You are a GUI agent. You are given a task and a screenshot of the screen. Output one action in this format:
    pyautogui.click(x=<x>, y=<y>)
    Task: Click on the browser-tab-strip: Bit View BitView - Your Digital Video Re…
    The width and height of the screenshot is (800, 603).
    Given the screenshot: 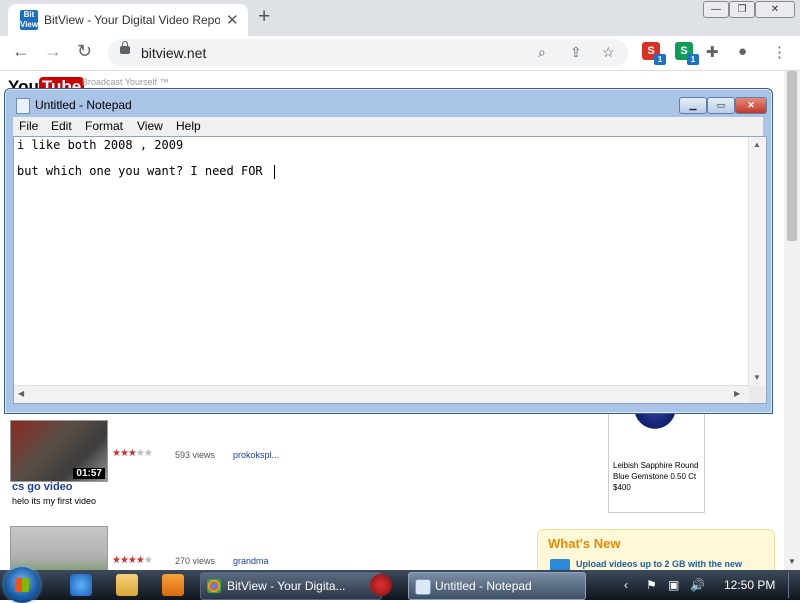 What is the action you would take?
    pyautogui.click(x=400, y=18)
    